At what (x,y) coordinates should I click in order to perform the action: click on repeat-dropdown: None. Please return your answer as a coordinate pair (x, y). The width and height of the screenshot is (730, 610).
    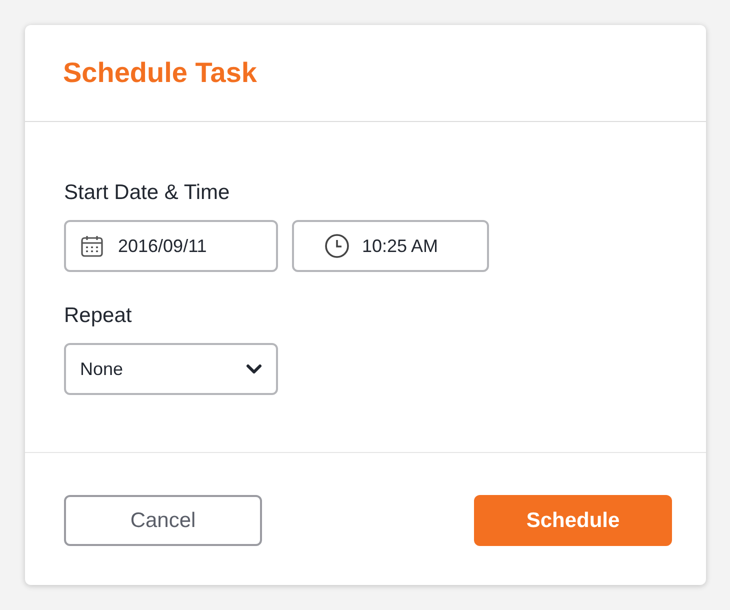
    Looking at the image, I should click on (171, 369).